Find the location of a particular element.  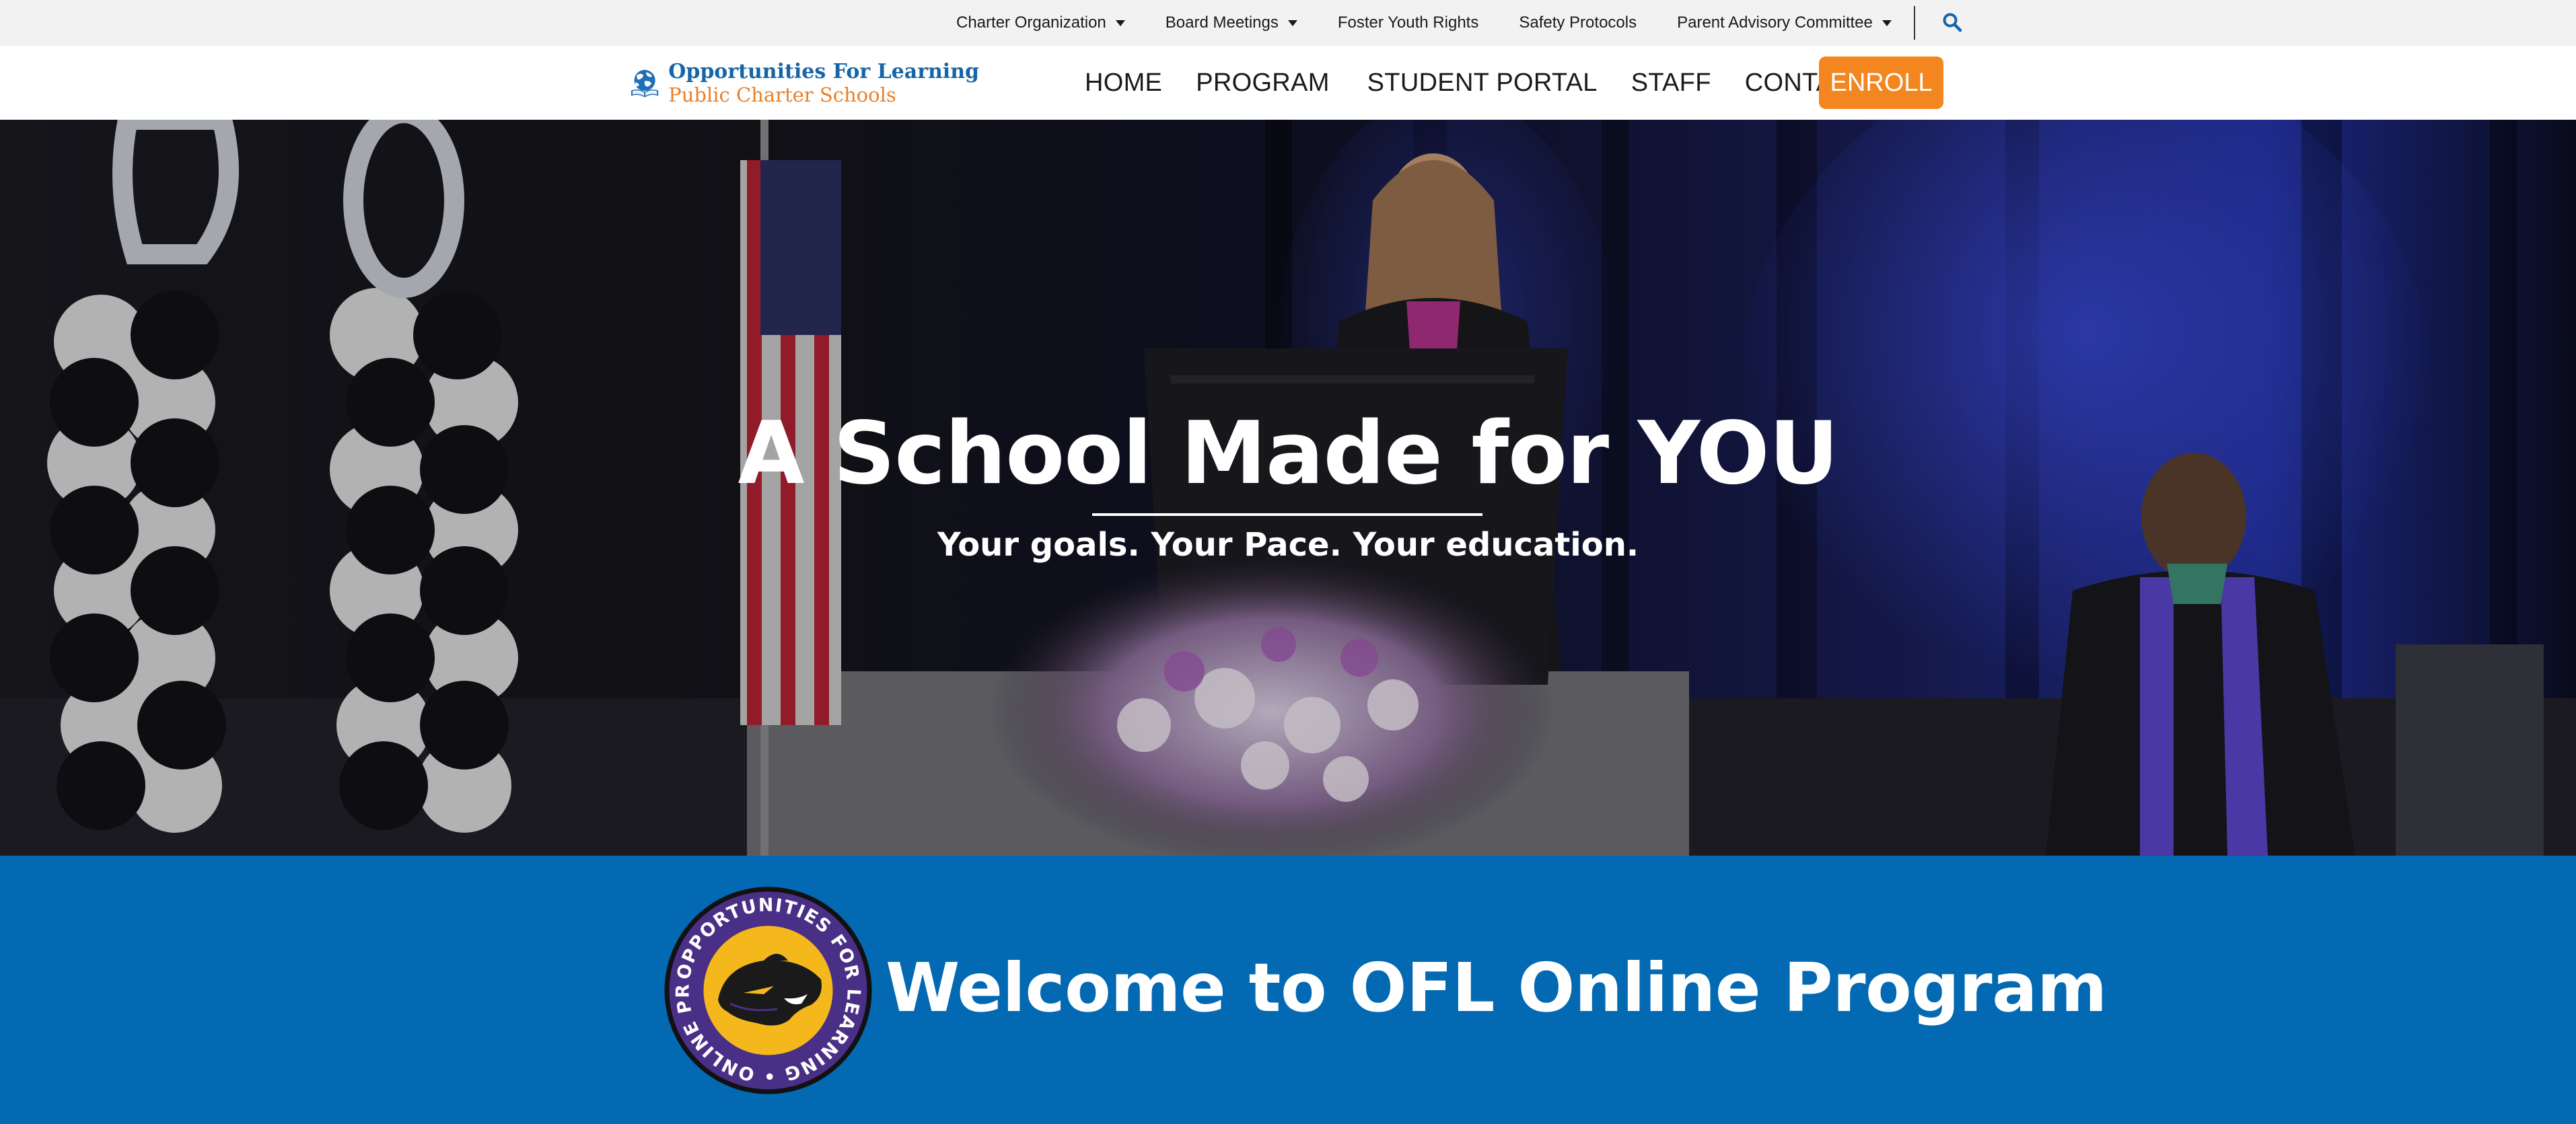

utility-item-foster-youth-rights: Foster Youth Rights is located at coordinates (1408, 22).